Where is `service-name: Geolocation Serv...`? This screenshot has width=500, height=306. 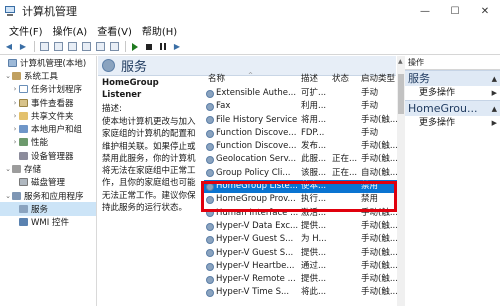 service-name: Geolocation Serv... is located at coordinates (256, 159).